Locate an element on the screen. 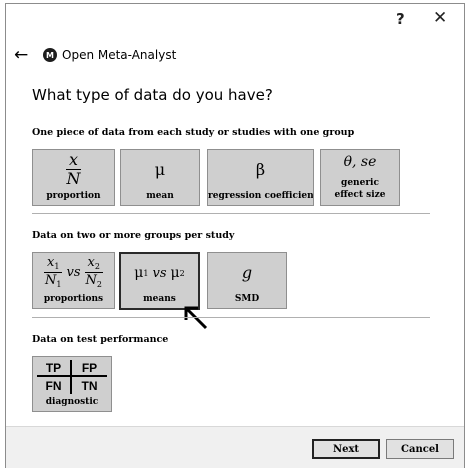  theta-se-symbol: θ, se is located at coordinates (360, 162).